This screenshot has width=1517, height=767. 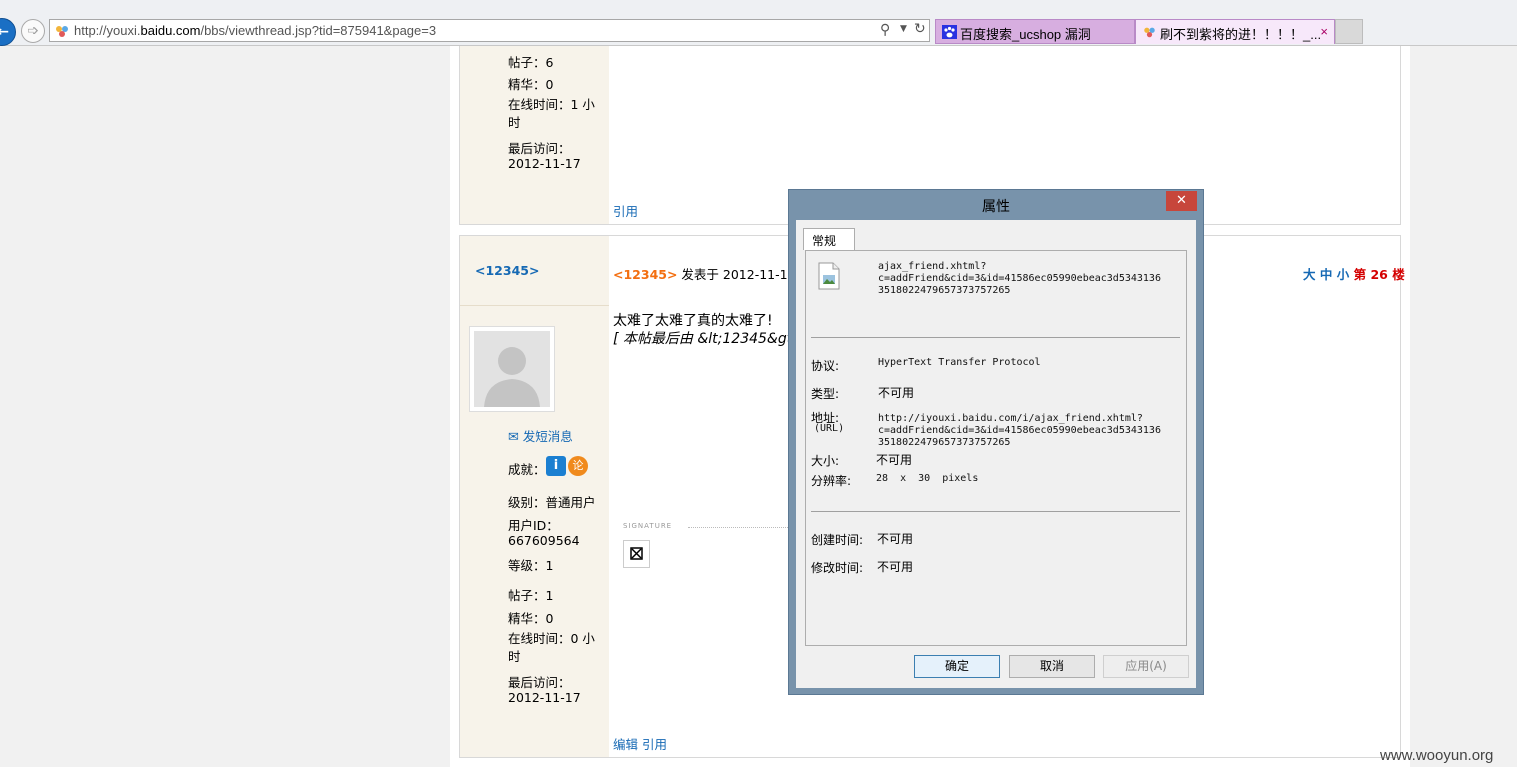 What do you see at coordinates (645, 274) in the screenshot?
I see `post-author-link: <12345>` at bounding box center [645, 274].